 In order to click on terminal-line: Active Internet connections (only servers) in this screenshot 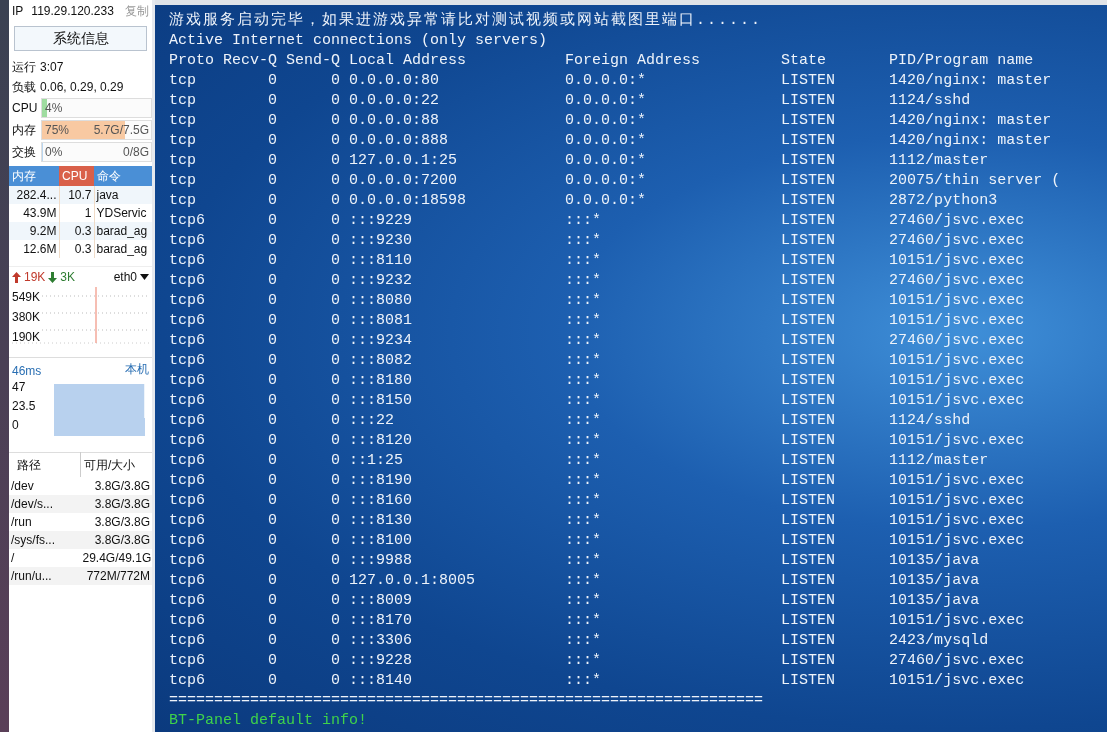, I will do `click(359, 41)`.